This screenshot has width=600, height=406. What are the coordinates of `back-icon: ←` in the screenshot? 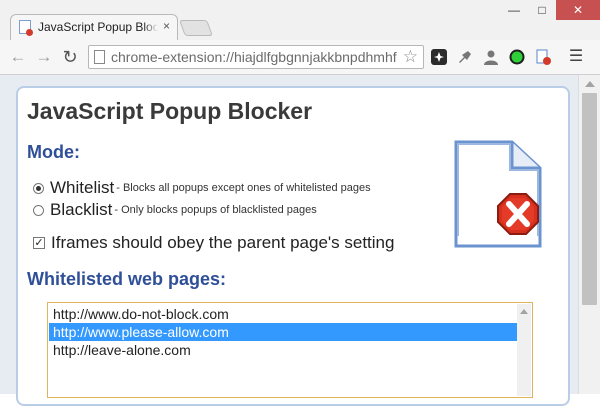 It's located at (18, 57).